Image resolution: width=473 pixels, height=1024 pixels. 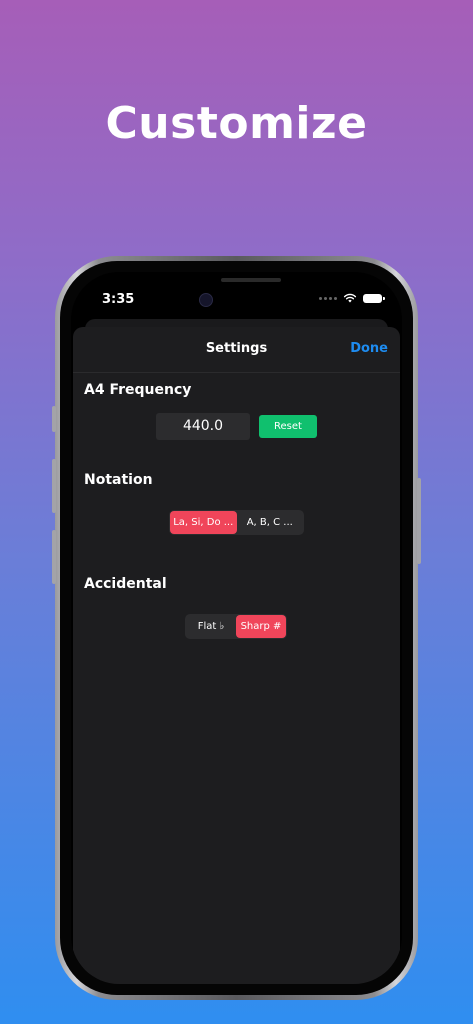 What do you see at coordinates (54, 419) in the screenshot?
I see `silent-switch` at bounding box center [54, 419].